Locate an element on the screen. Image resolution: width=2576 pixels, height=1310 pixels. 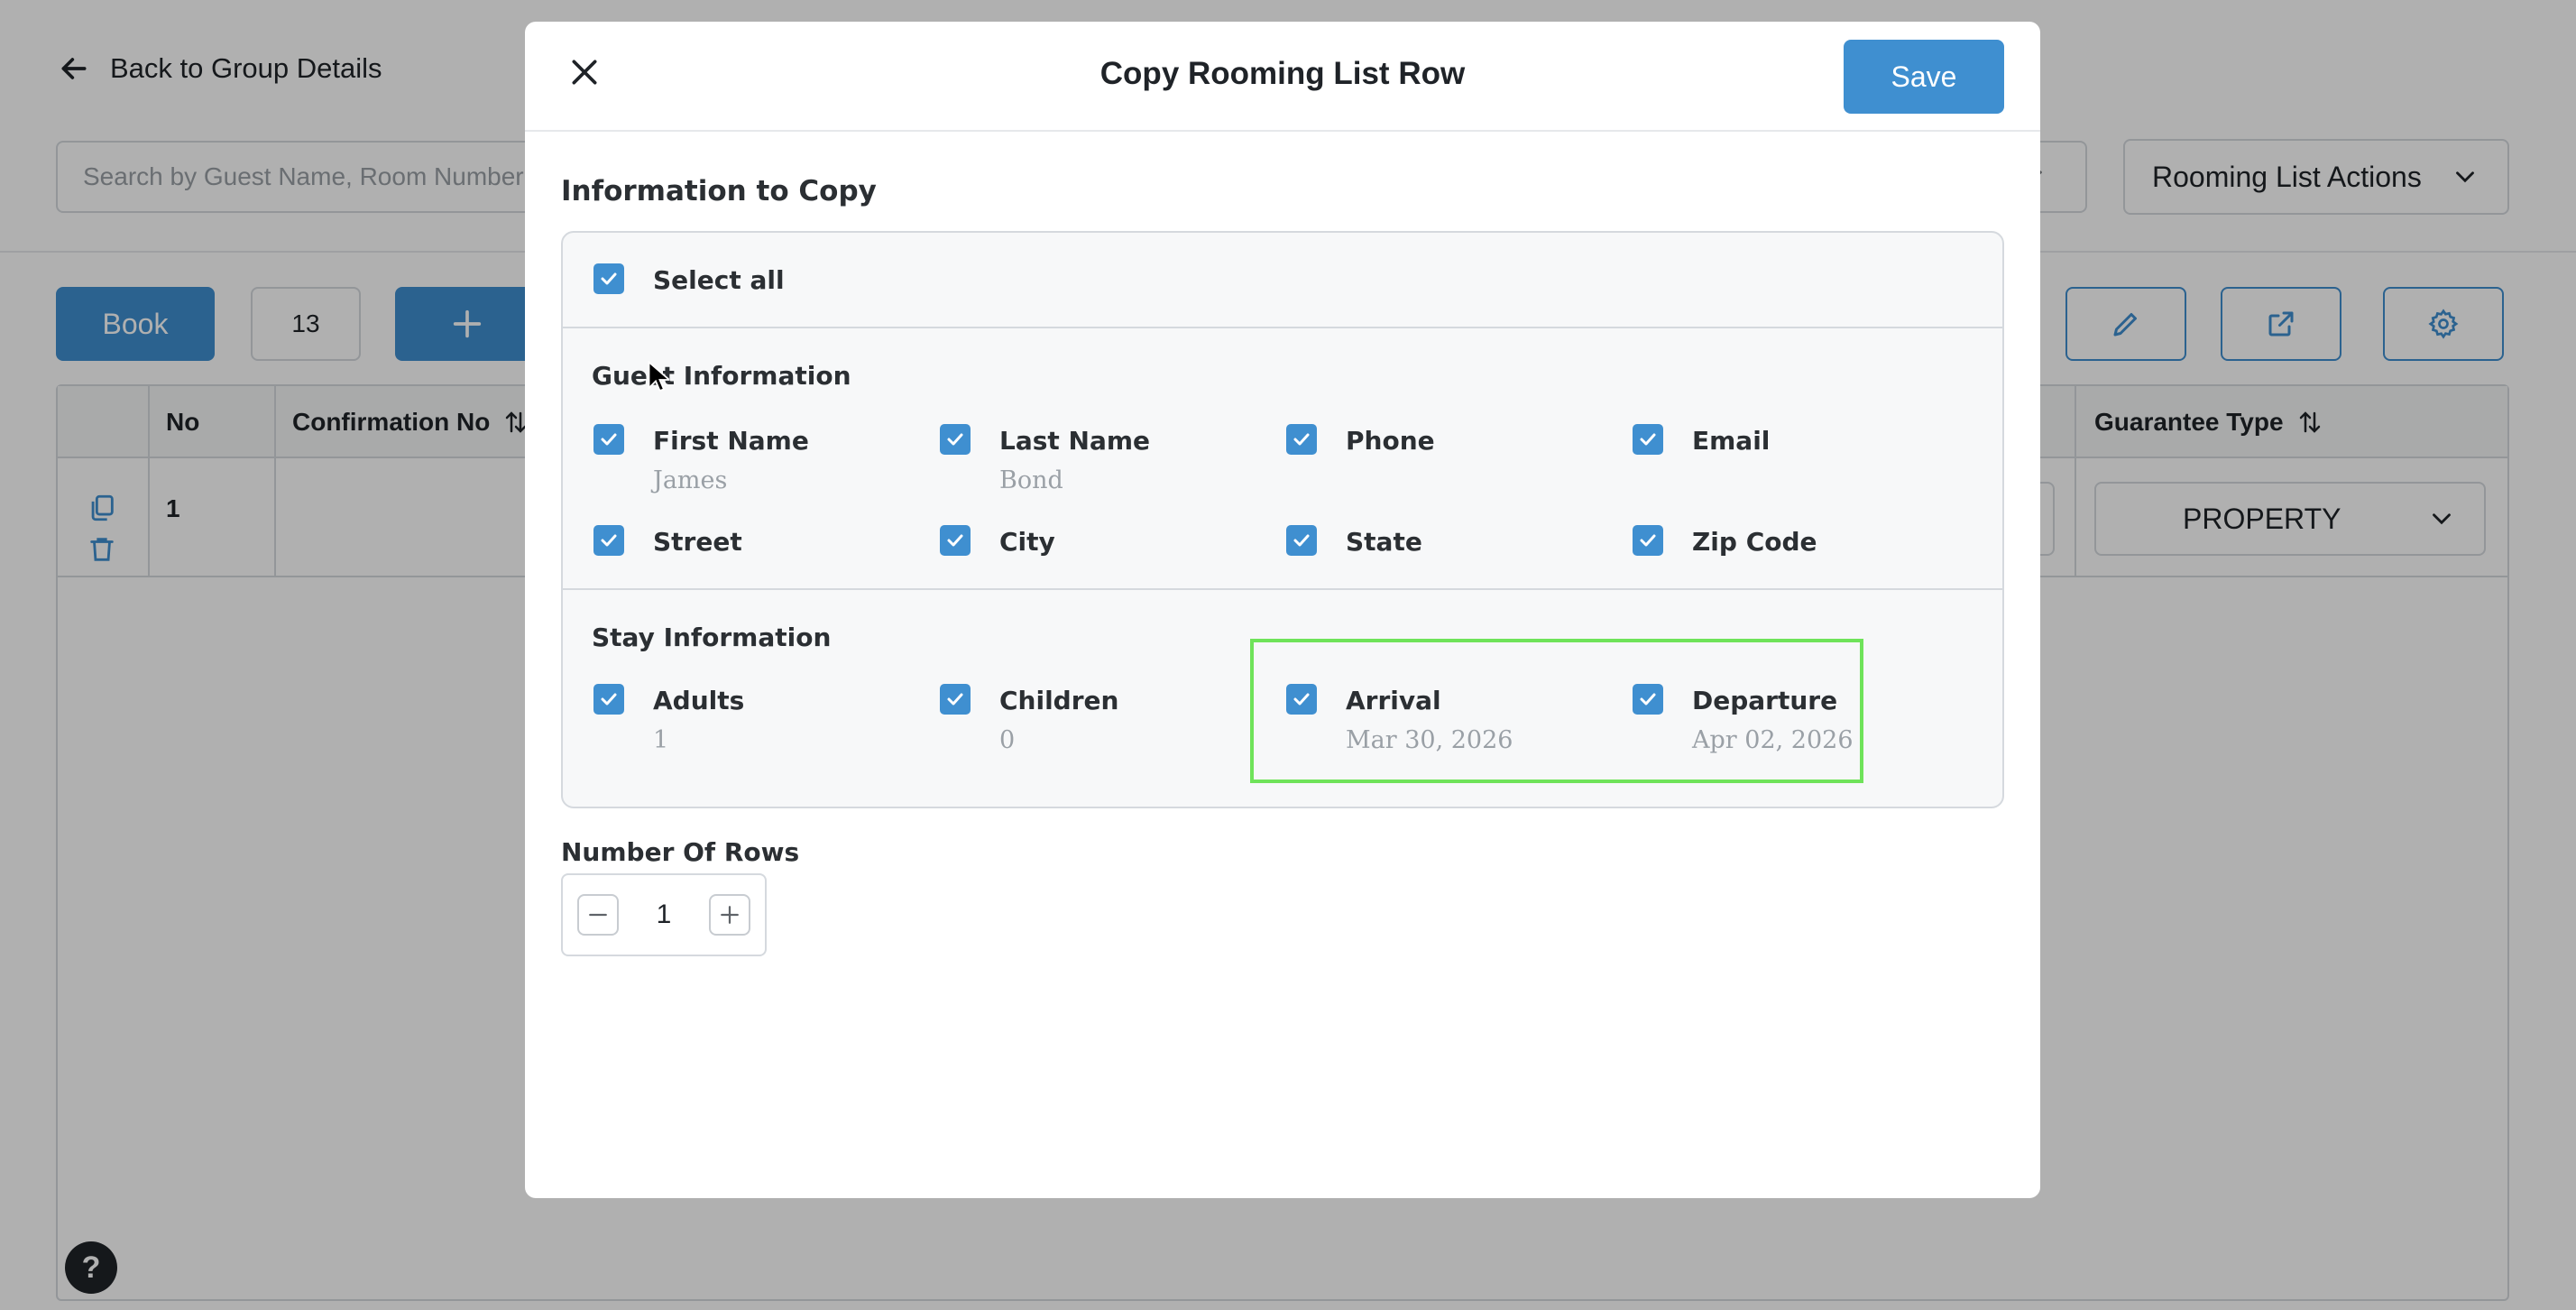
zip-code-checkbox: Zip Code is located at coordinates (1725, 541).